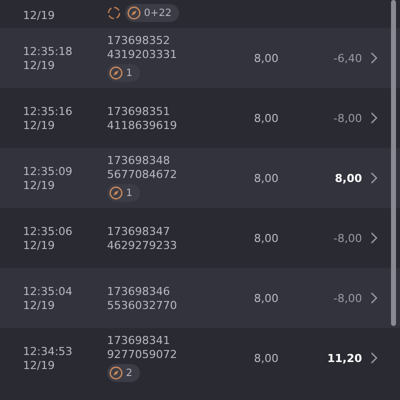 Image resolution: width=400 pixels, height=400 pixels. What do you see at coordinates (347, 58) in the screenshot?
I see `amount-text: -6,40` at bounding box center [347, 58].